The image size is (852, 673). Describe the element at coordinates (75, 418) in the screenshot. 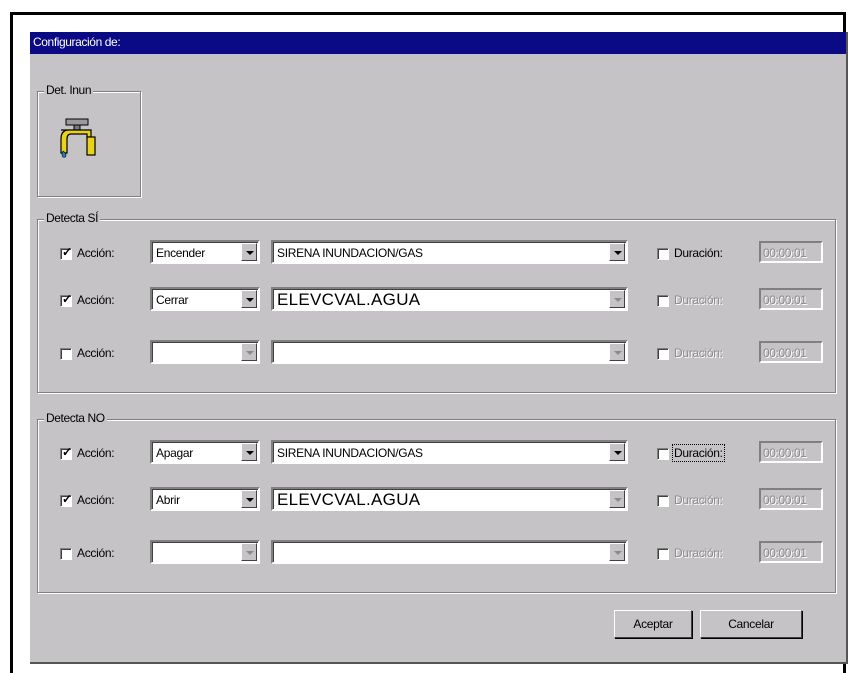

I see `detecta-no-label: Detecta NO` at that location.